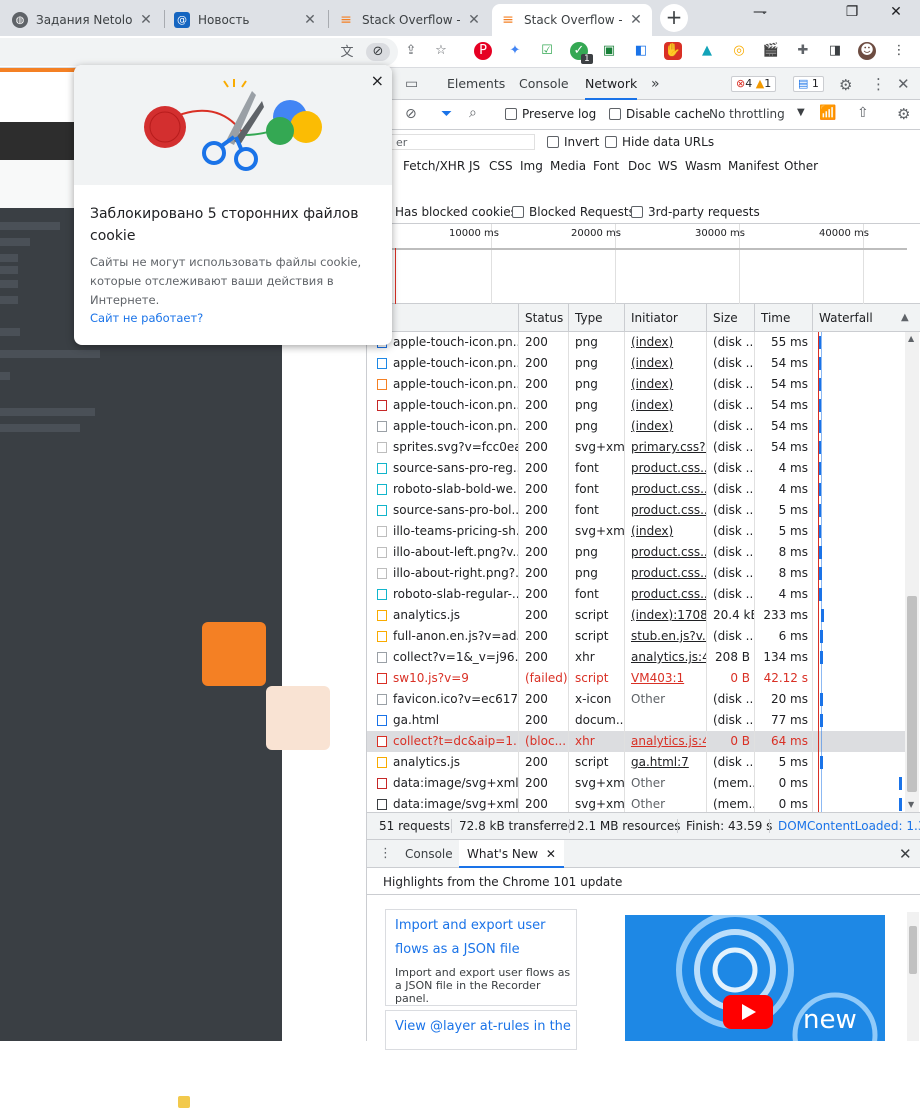 This screenshot has height=1108, width=920. Describe the element at coordinates (801, 166) in the screenshot. I see `type-other: Other` at that location.